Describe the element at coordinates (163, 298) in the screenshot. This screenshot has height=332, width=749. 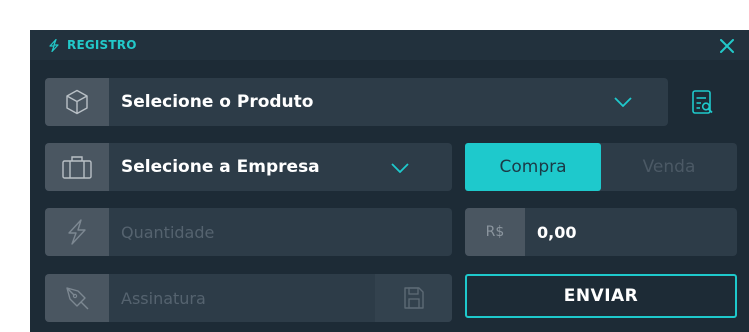
I see `signature-placeholder: Assinatura` at that location.